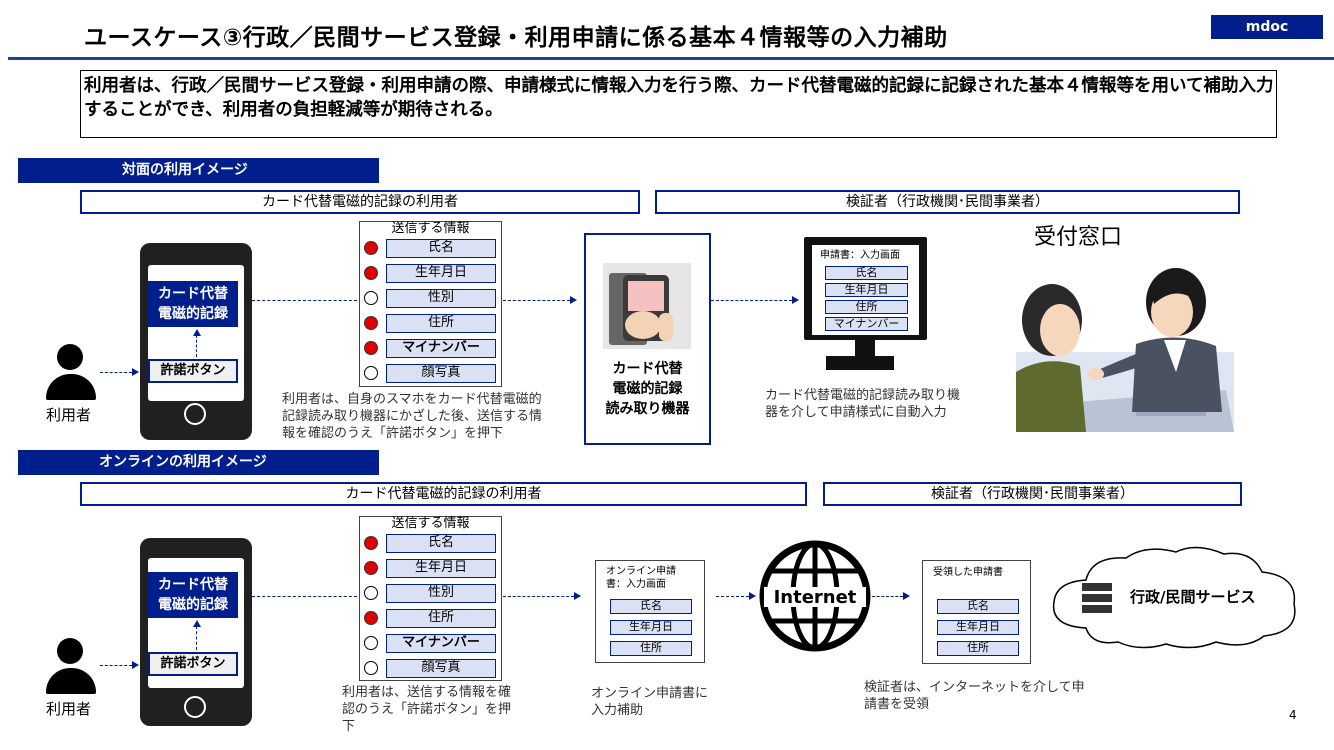 This screenshot has width=1334, height=750. What do you see at coordinates (360, 202) in the screenshot?
I see `user-header: カード代替電磁的記録の利用者` at bounding box center [360, 202].